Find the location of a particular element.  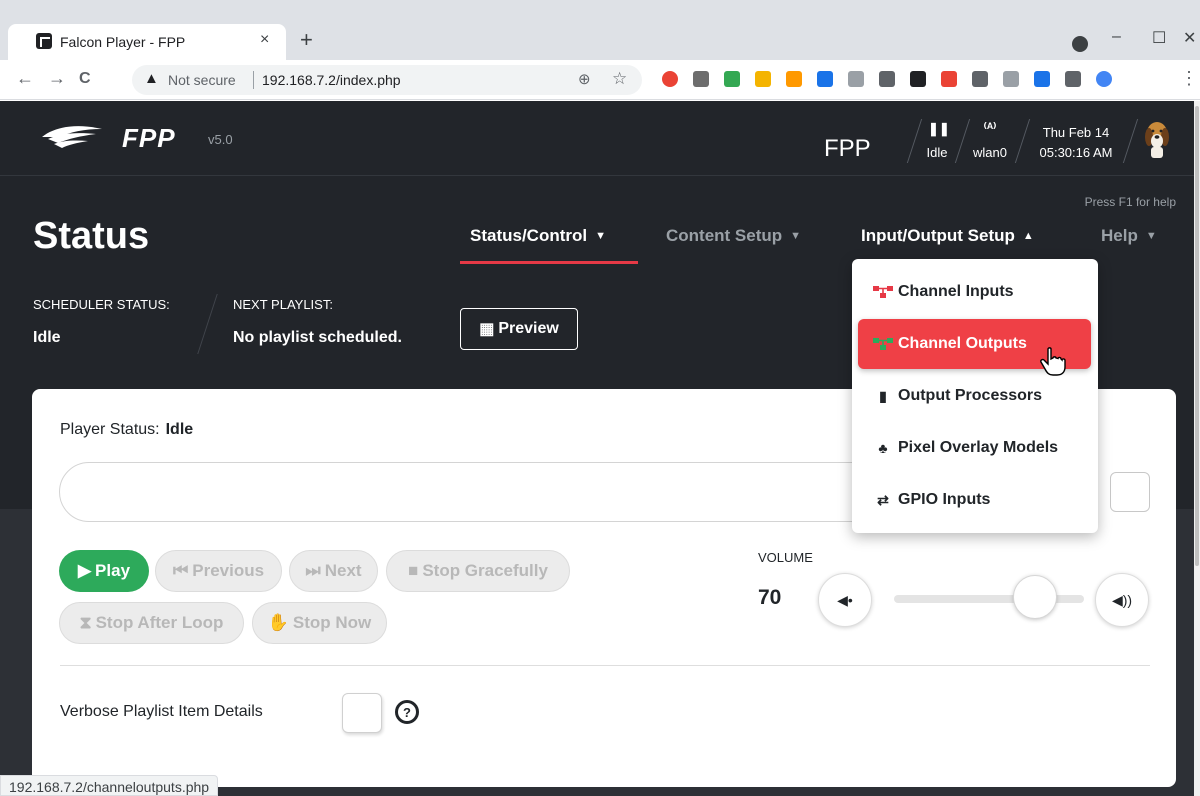

stop-after-loop-button: ⧗ Stop After Loop is located at coordinates (151, 623).